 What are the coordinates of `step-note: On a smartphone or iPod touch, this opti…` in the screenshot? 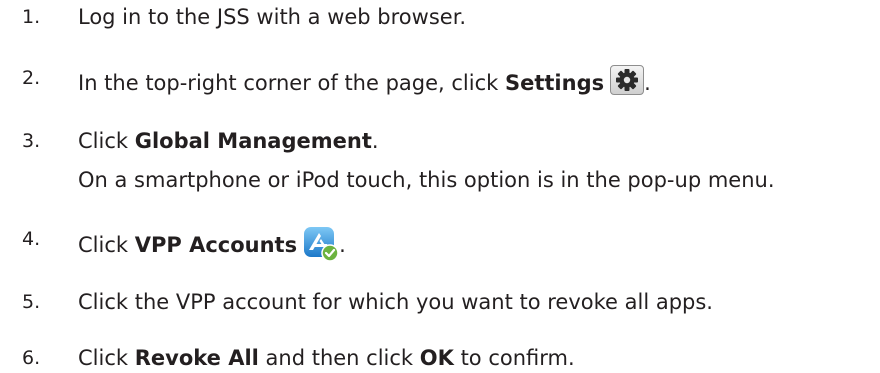 It's located at (426, 180).